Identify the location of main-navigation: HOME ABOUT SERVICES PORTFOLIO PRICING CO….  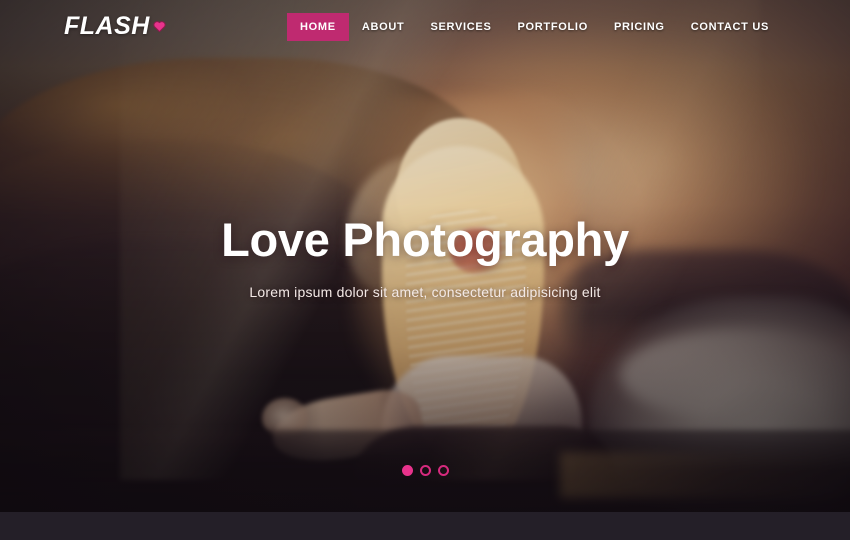
(534, 27).